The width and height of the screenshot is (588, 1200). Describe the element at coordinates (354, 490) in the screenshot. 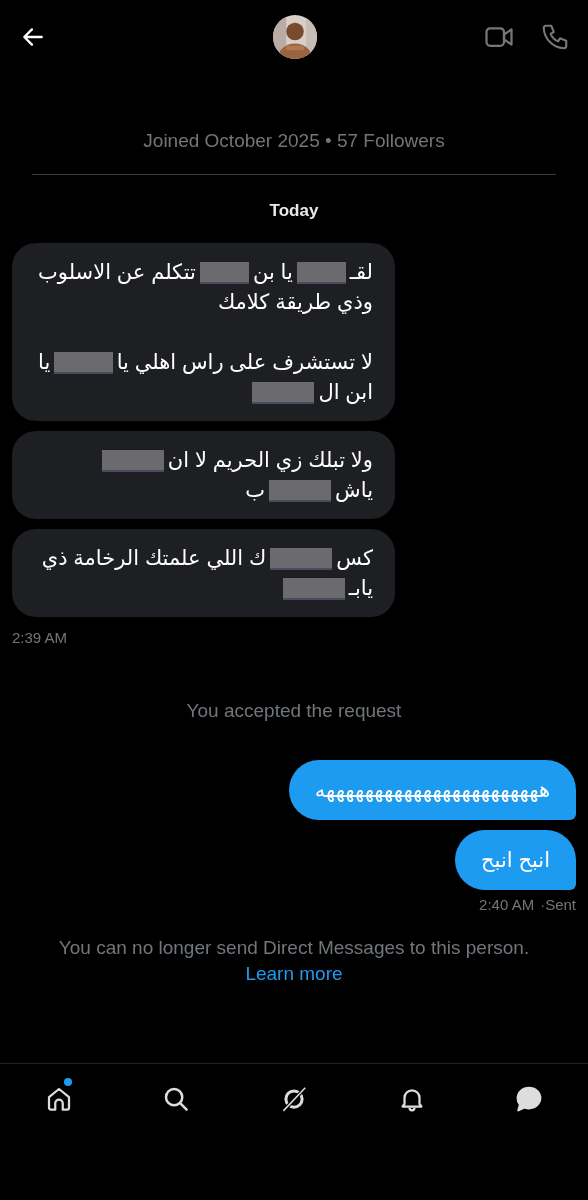

I see `message-text: ياش` at that location.